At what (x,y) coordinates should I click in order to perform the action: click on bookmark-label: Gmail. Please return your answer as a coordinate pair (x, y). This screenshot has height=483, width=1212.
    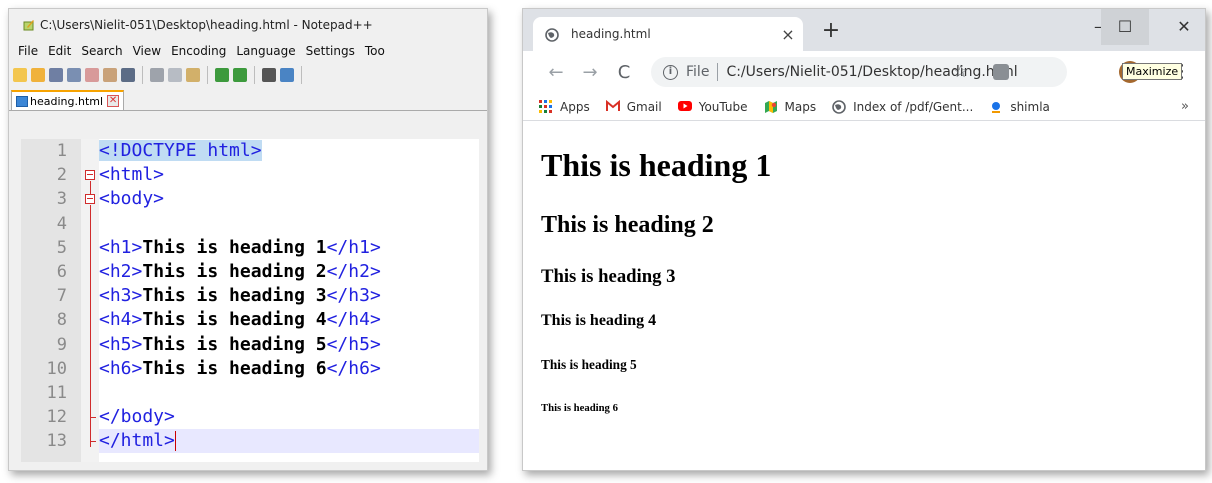
    Looking at the image, I should click on (644, 106).